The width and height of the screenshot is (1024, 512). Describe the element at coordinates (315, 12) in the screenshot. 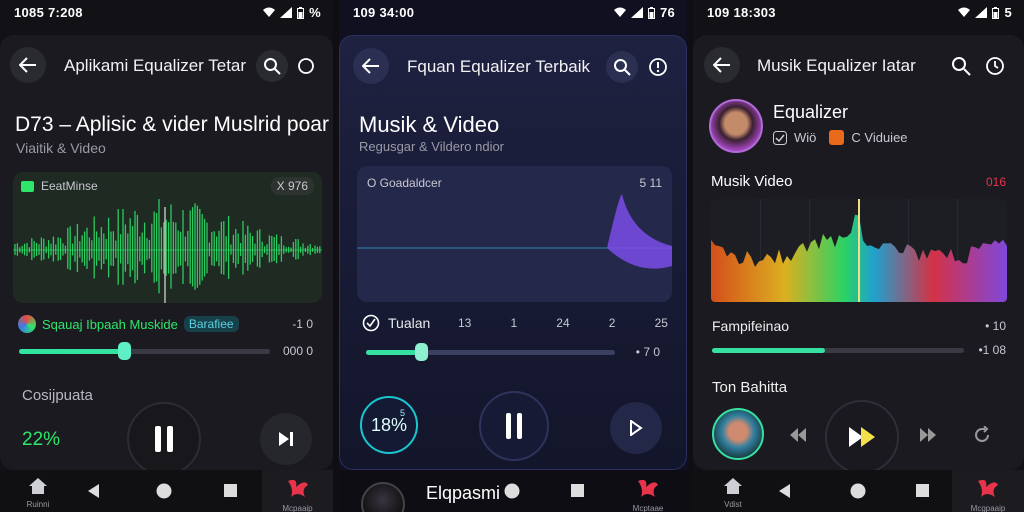

I see `battery-text: %` at that location.